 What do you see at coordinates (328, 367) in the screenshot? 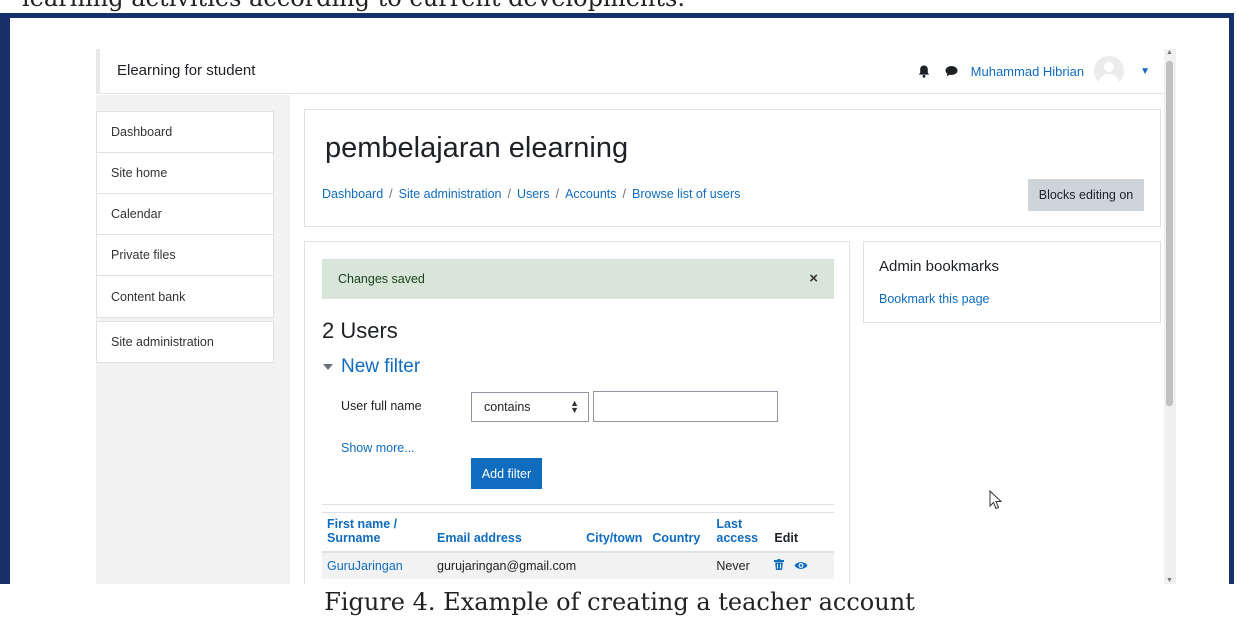
I see `caret-down-icon` at bounding box center [328, 367].